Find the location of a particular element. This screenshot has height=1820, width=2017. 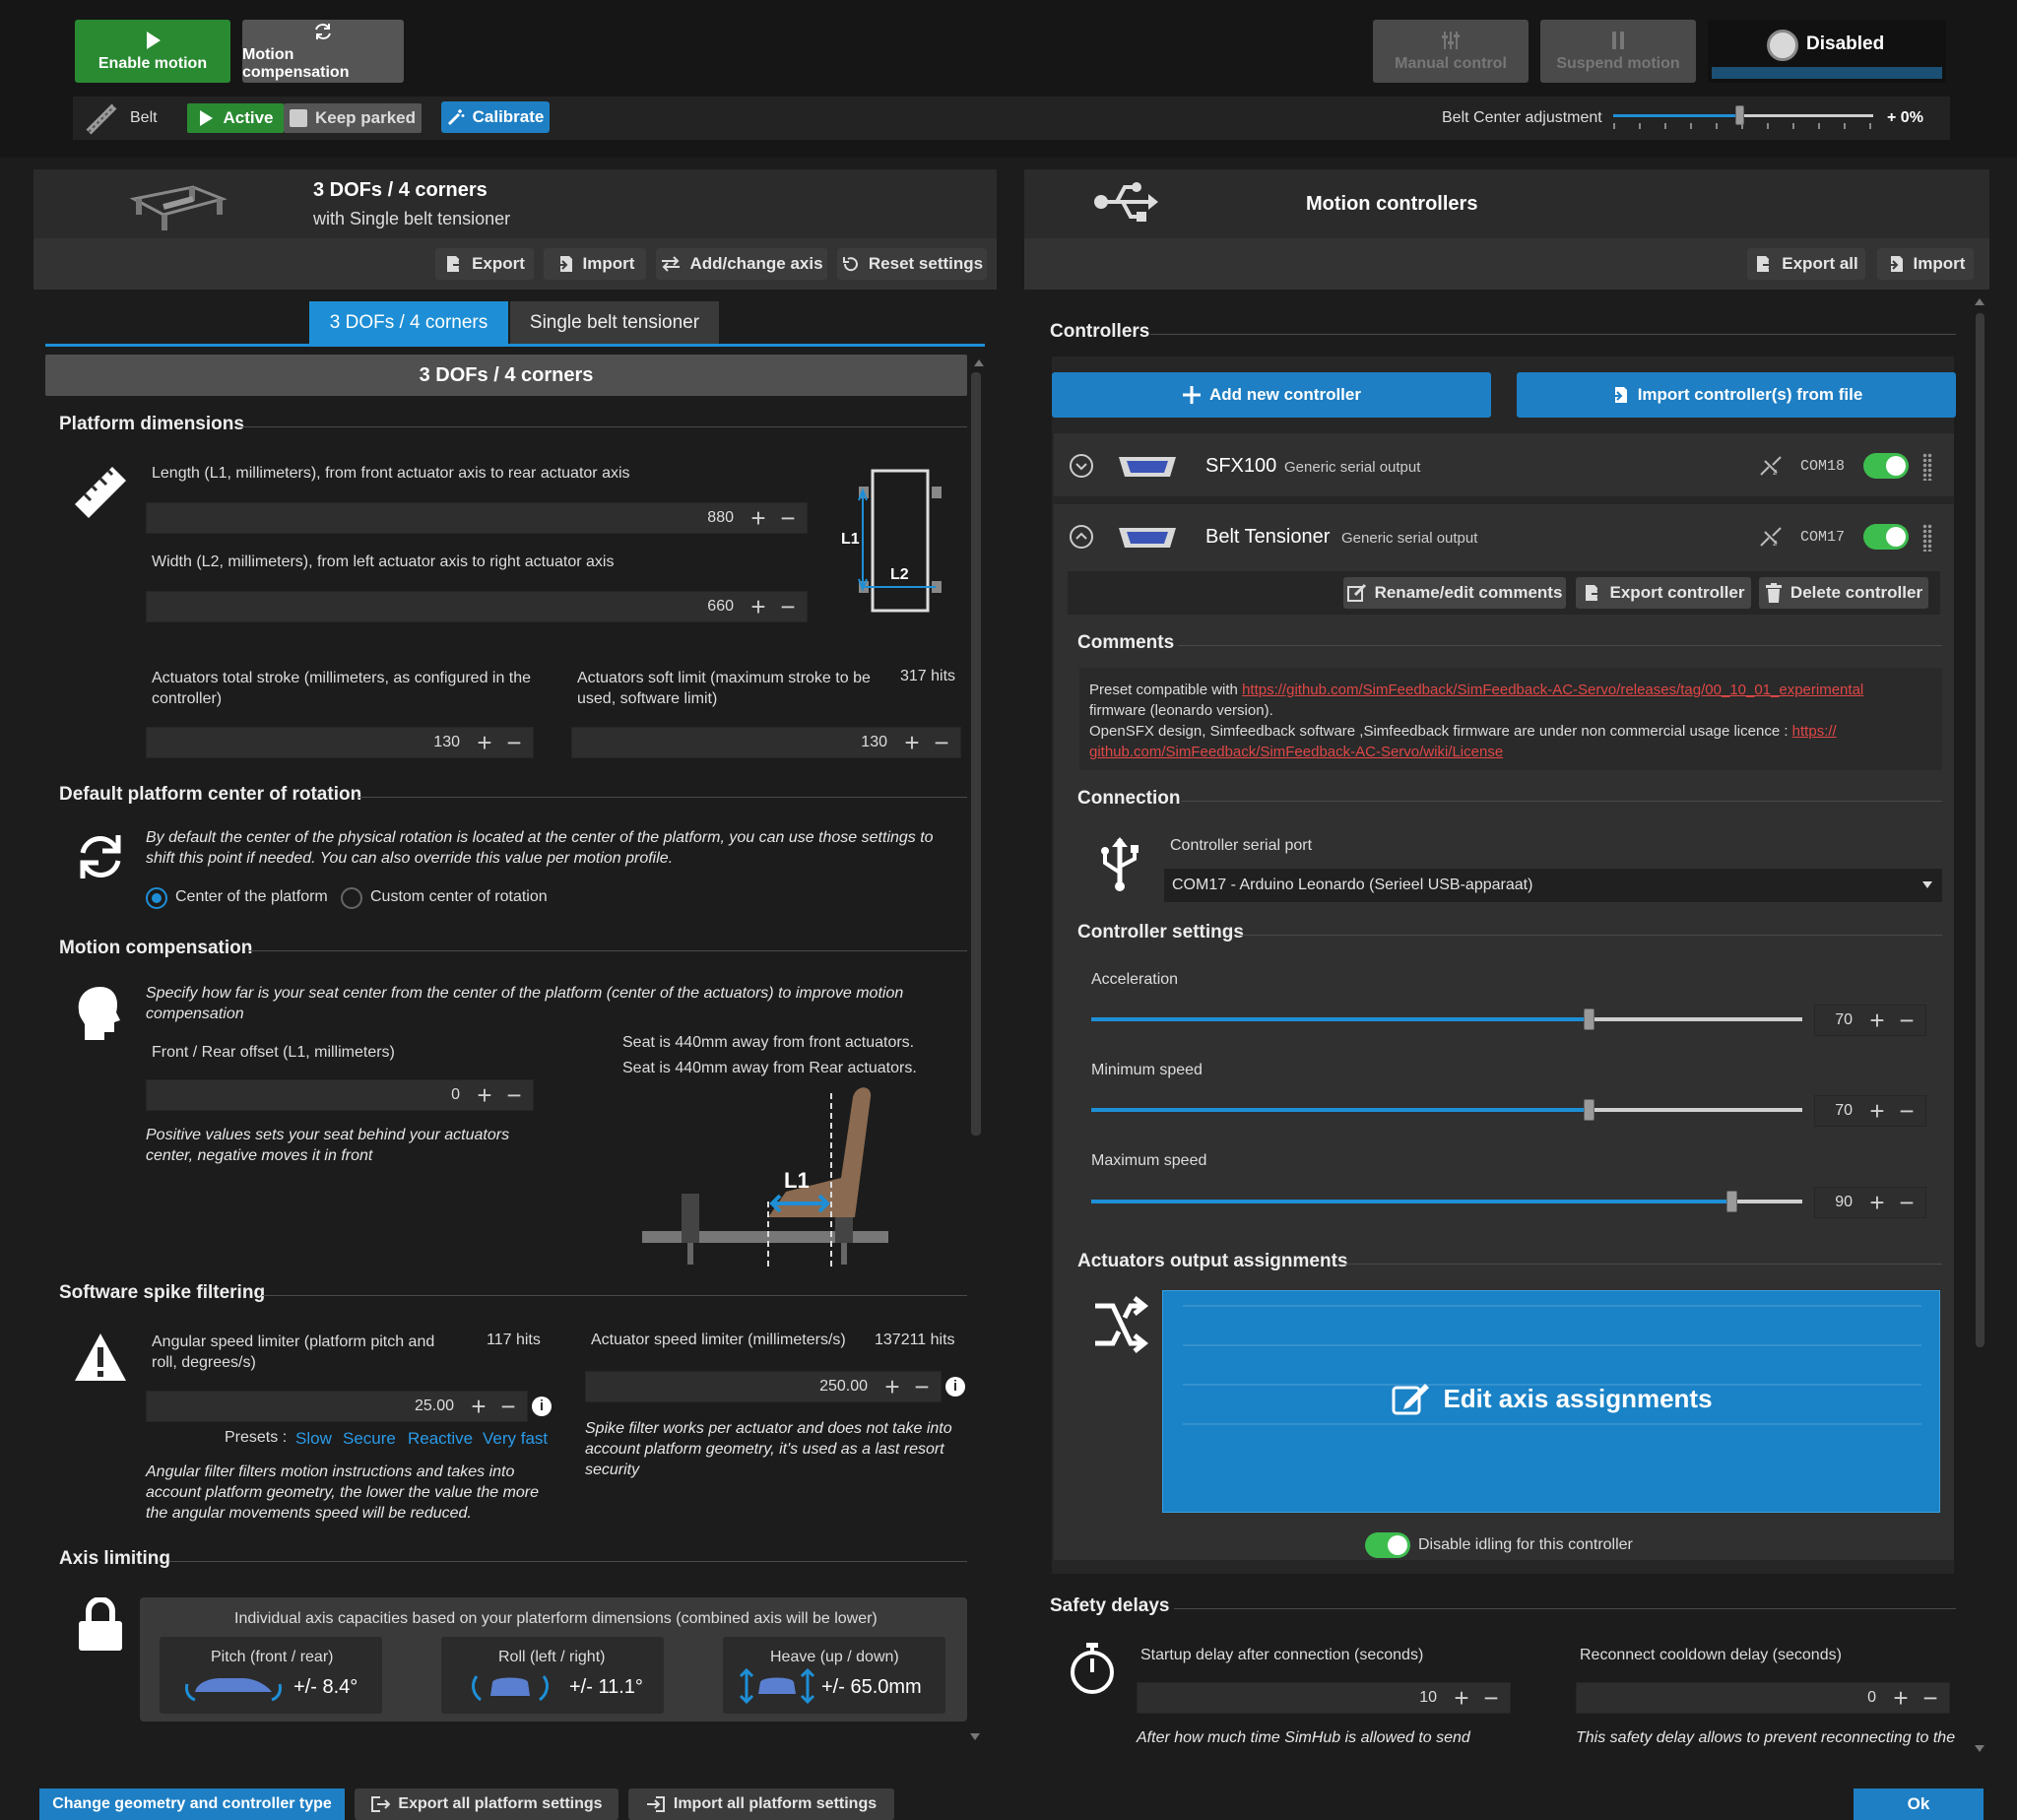

belt-center-slider is located at coordinates (1743, 115).